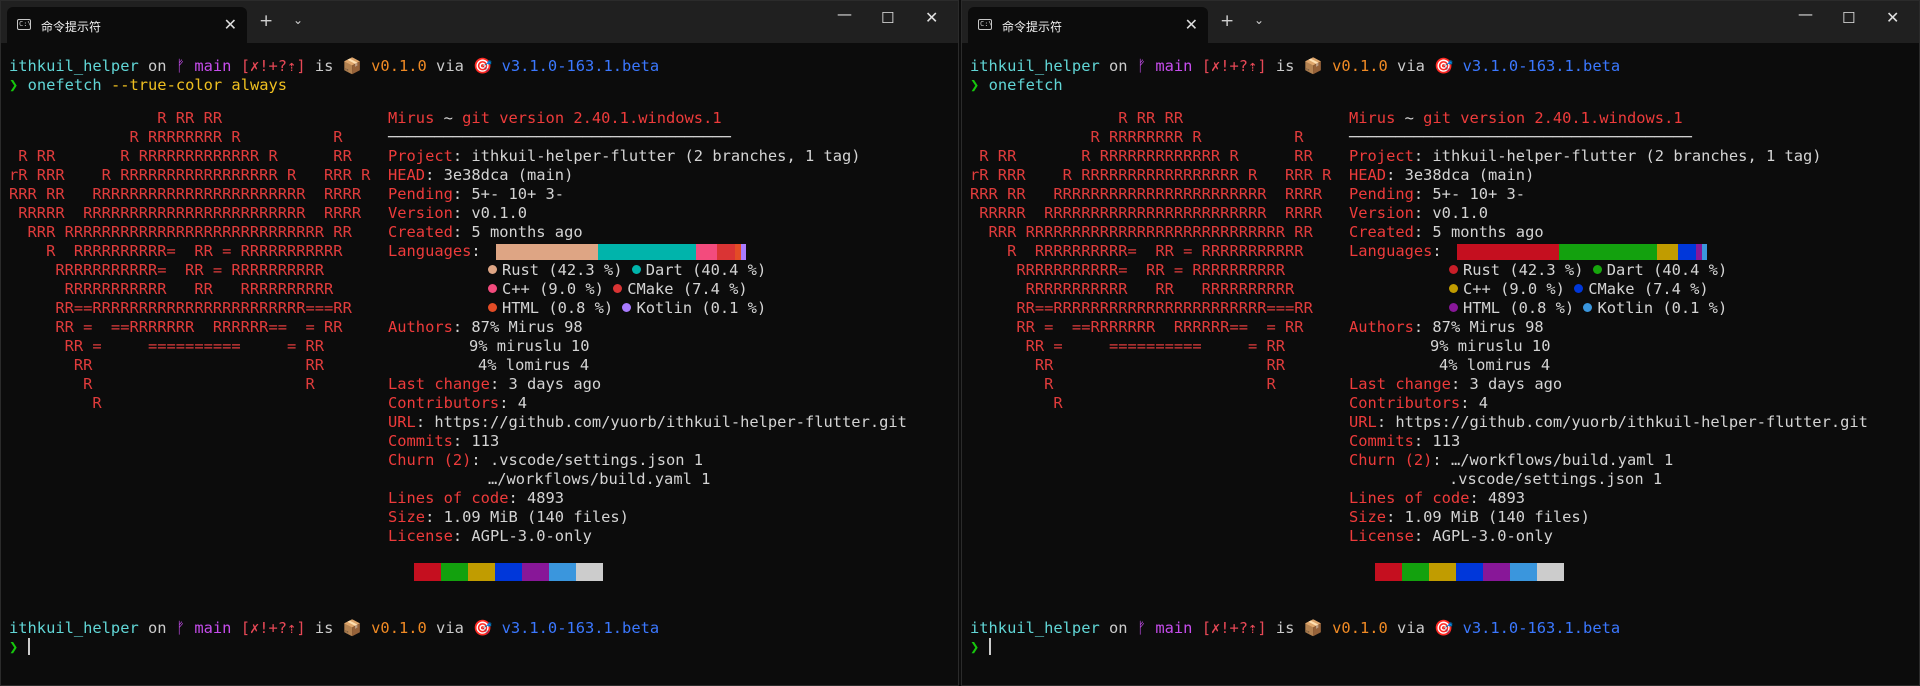 The image size is (1920, 686). I want to click on prompt-arrow: ❯, so click(975, 85).